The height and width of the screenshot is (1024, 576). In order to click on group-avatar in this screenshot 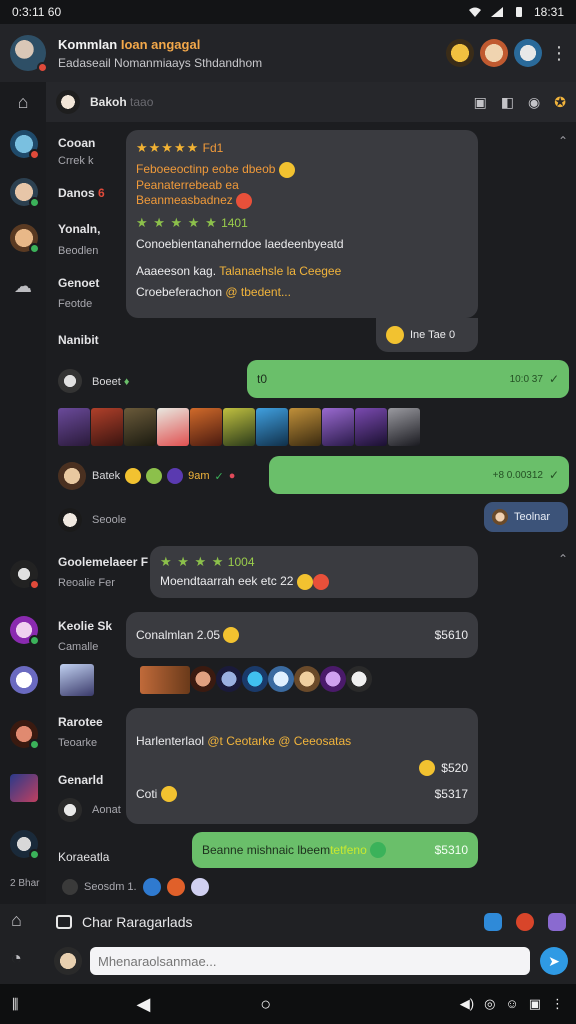, I will do `click(29, 54)`.